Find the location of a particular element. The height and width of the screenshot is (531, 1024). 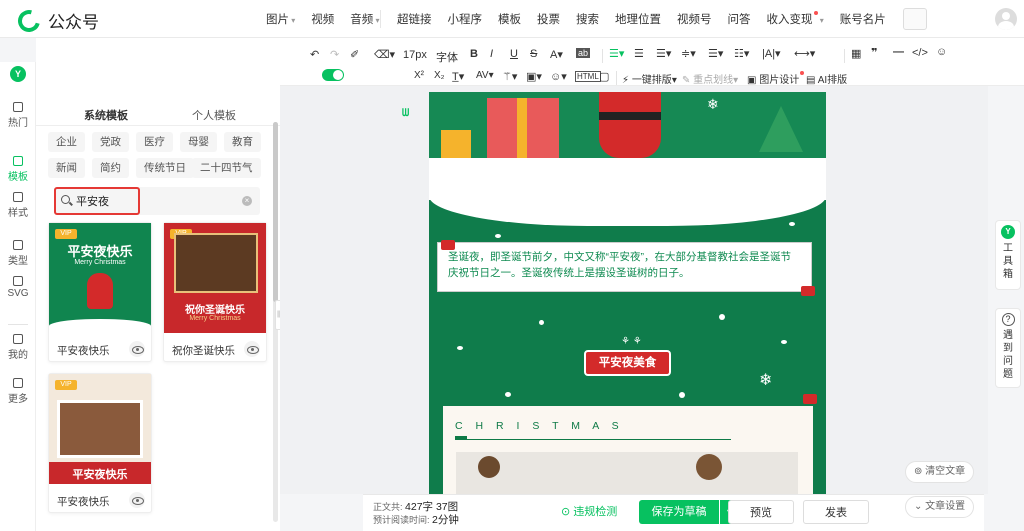

template-card: VIP祝你圣诞快乐Merry Christmas祝你圣诞快乐 is located at coordinates (215, 292).